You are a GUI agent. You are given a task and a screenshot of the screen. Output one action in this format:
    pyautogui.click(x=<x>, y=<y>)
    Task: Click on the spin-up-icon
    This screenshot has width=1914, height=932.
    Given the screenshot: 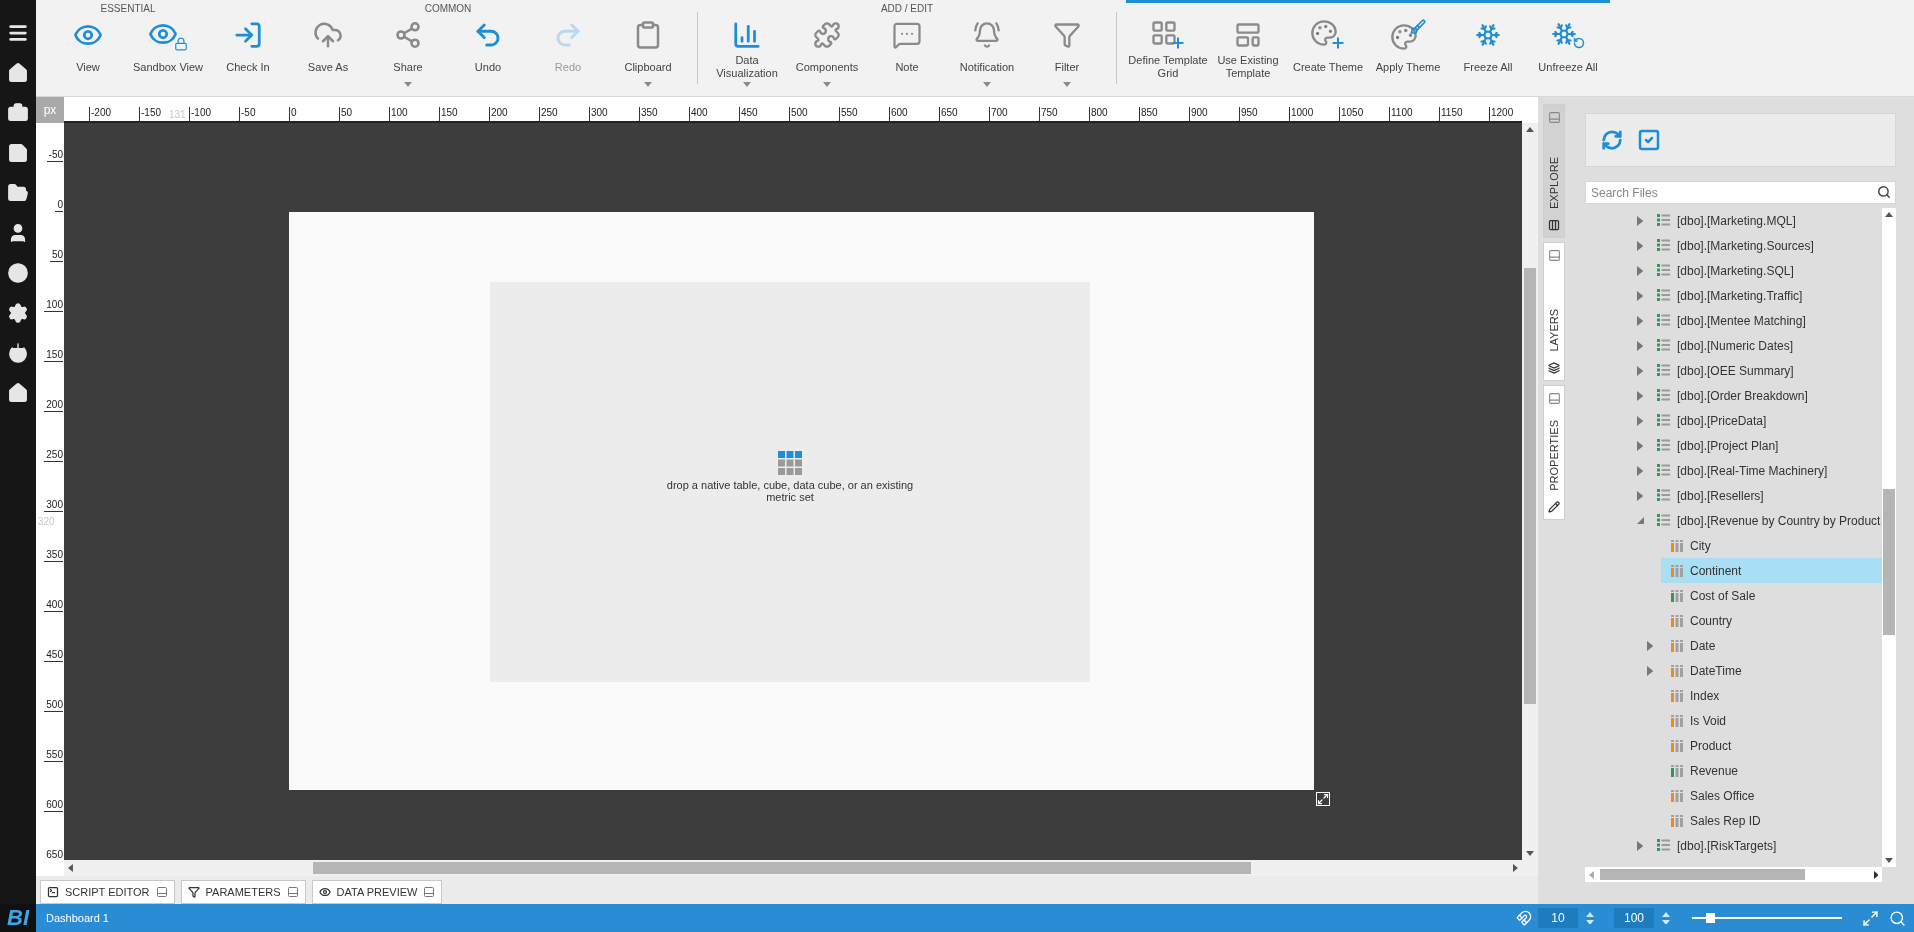 What is the action you would take?
    pyautogui.click(x=1666, y=914)
    